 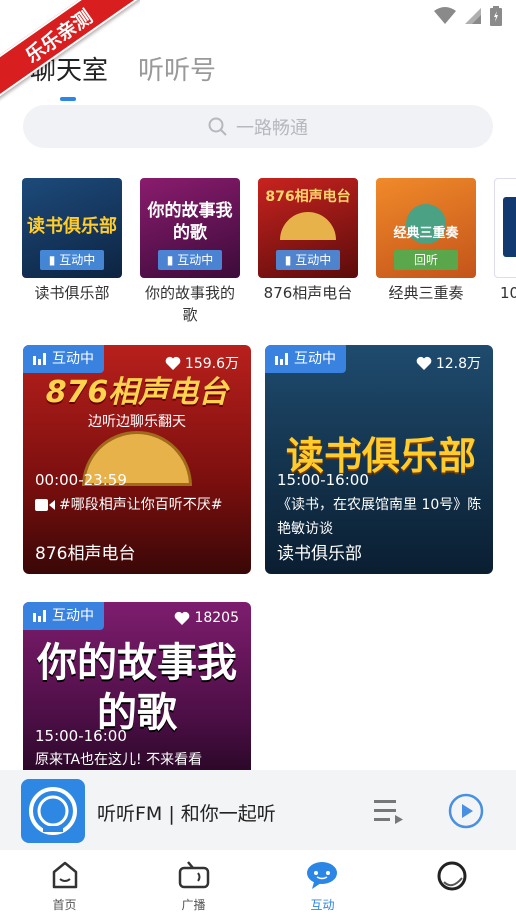 I want to click on likes-count: 12.8万, so click(x=448, y=363).